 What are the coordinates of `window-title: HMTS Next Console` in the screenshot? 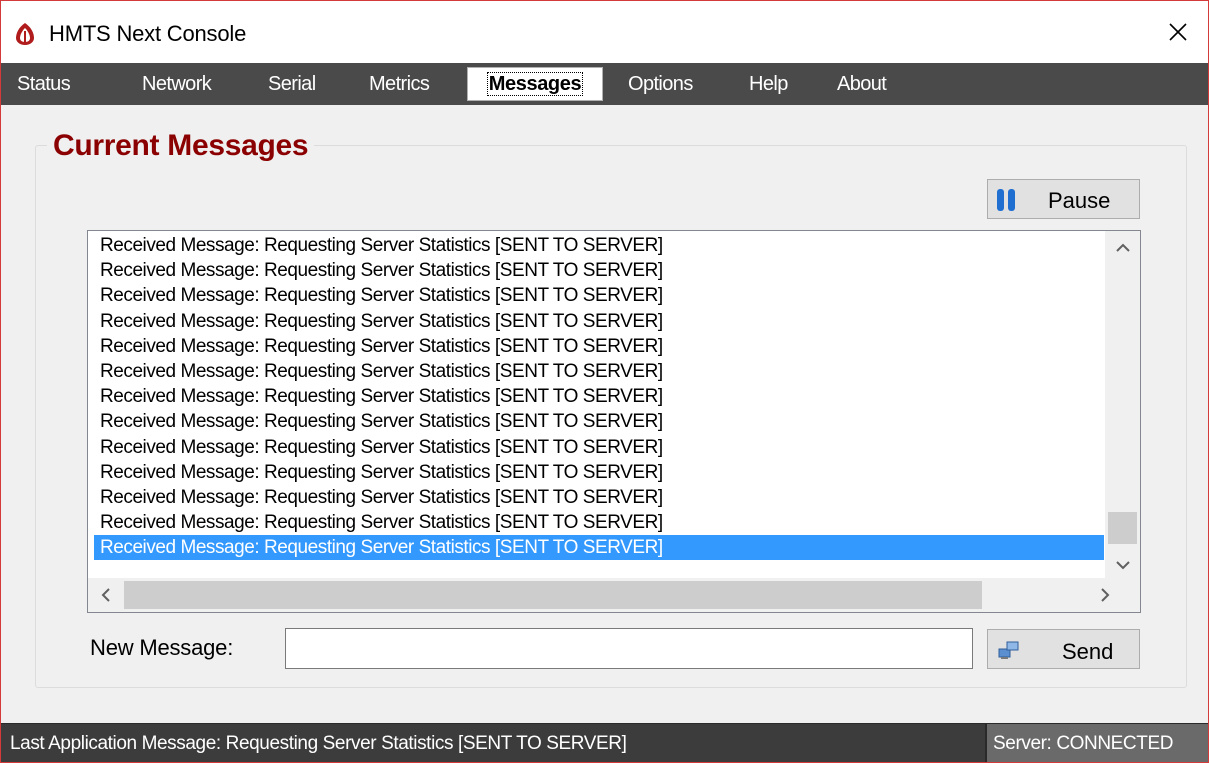 It's located at (148, 33).